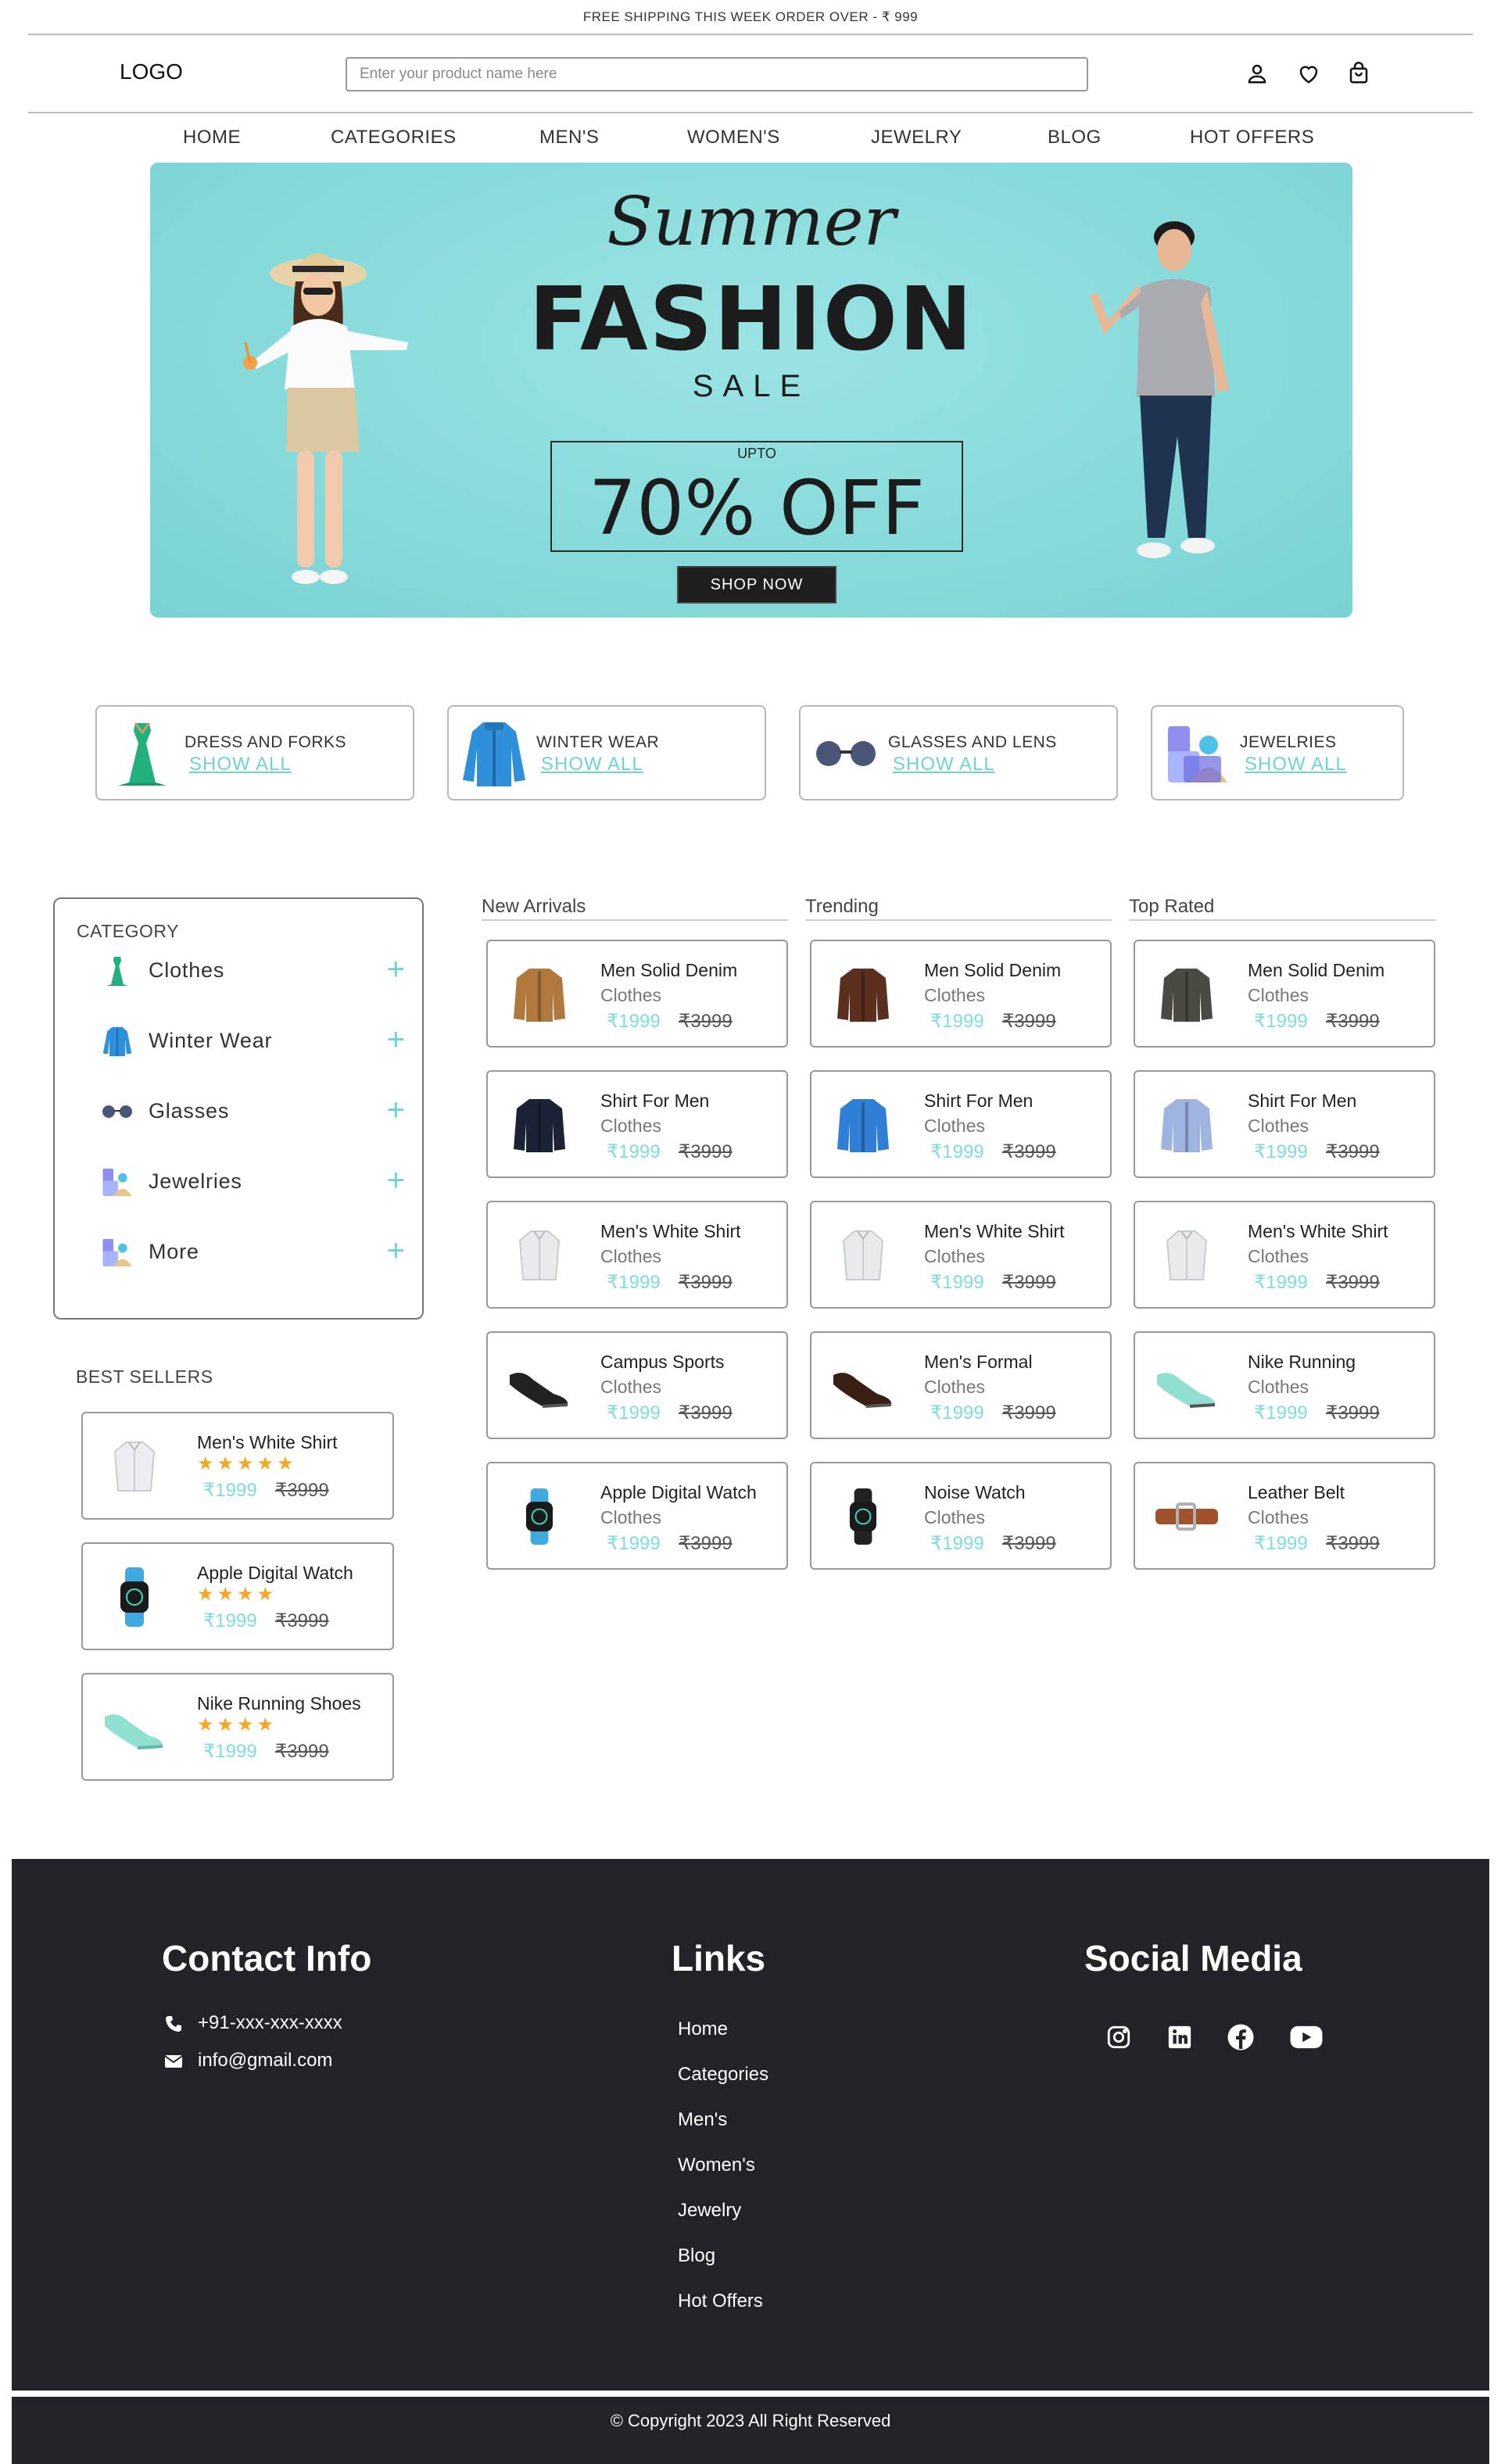 This screenshot has width=1501, height=2464. What do you see at coordinates (863, 994) in the screenshot?
I see `leather-jacket-icon` at bounding box center [863, 994].